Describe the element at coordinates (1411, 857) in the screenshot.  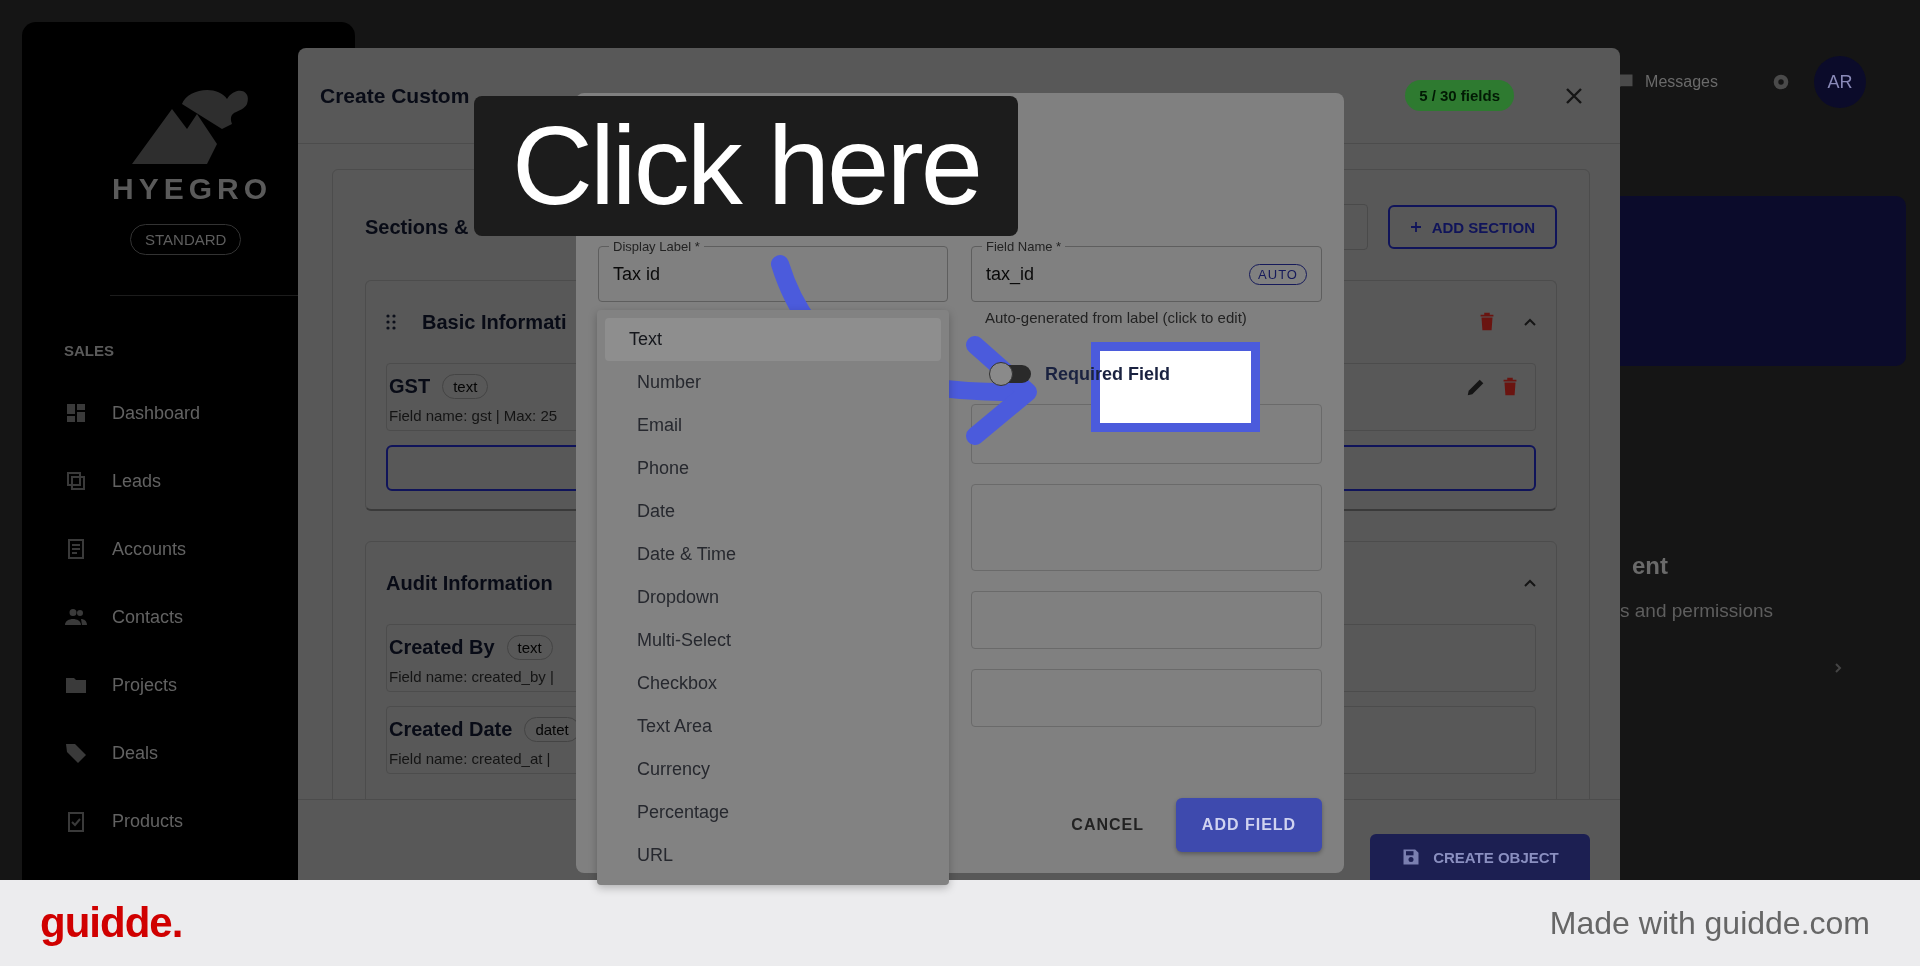
I see `save-icon` at that location.